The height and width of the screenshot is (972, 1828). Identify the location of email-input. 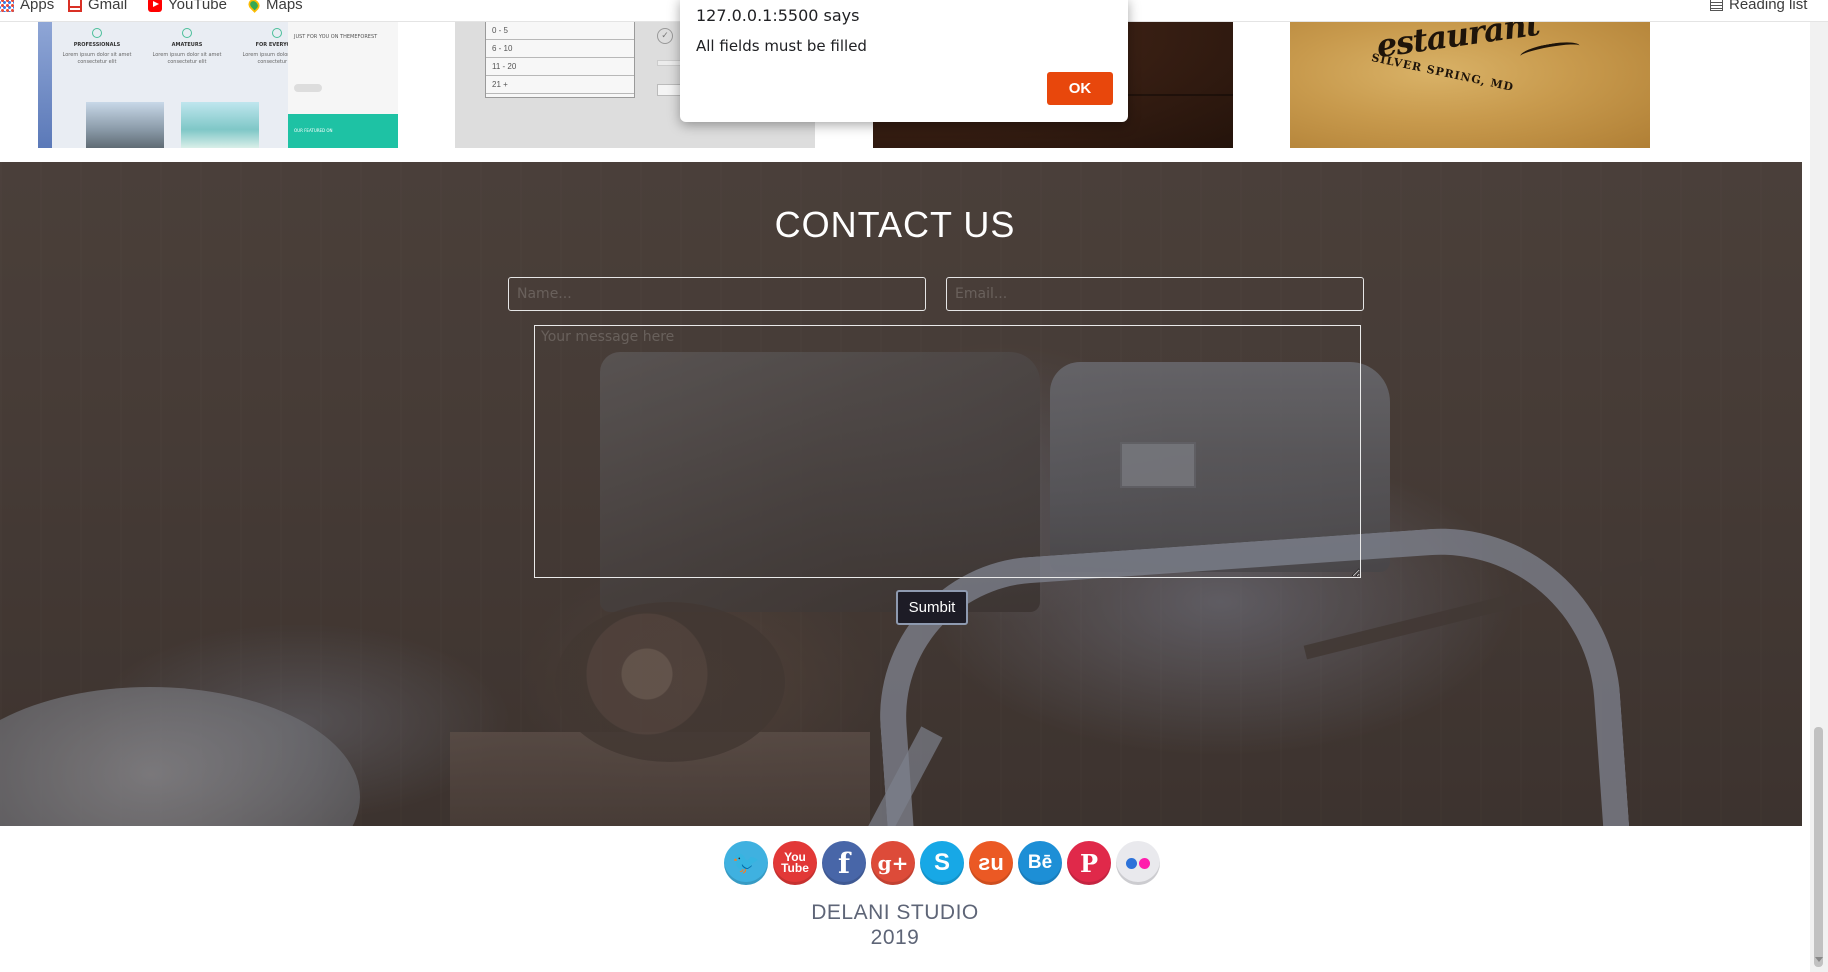
(1155, 294).